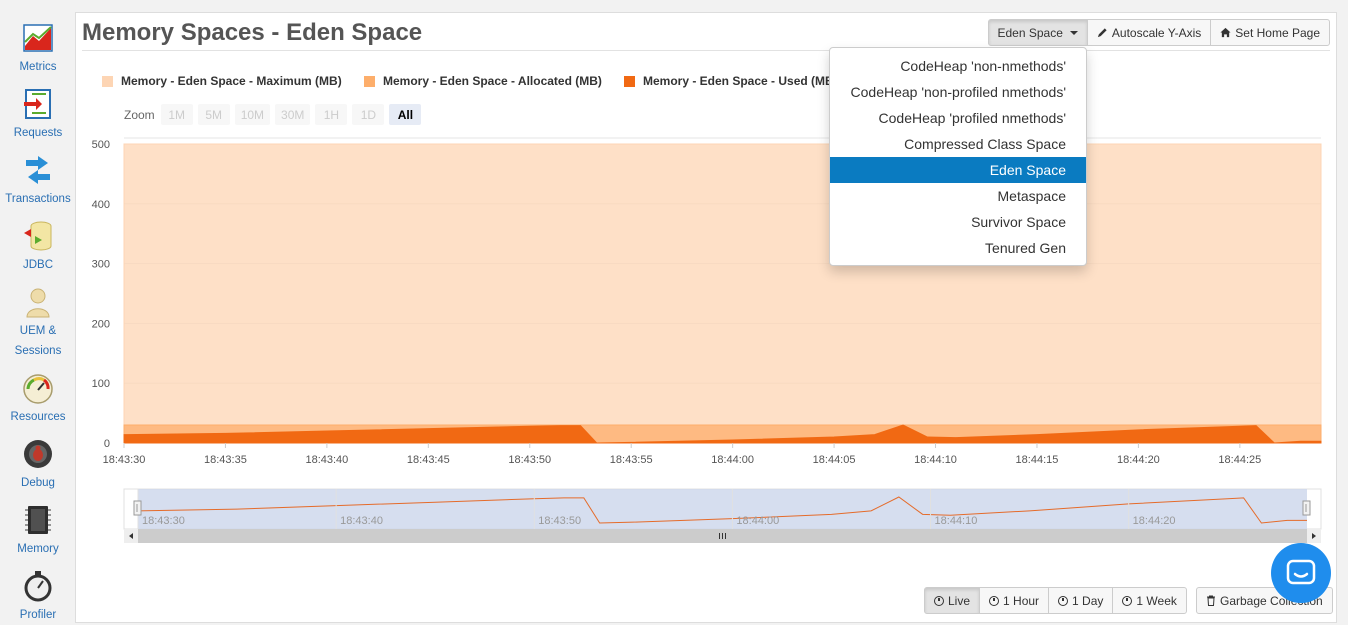  Describe the element at coordinates (1037, 460) in the screenshot. I see `x-tick-label: 18:44:15` at that location.